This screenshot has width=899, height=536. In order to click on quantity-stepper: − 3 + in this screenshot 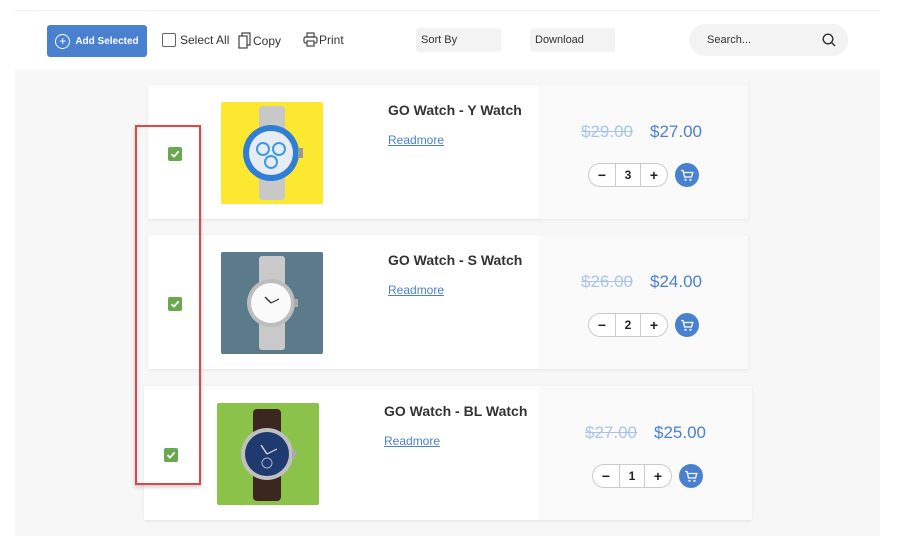, I will do `click(628, 175)`.